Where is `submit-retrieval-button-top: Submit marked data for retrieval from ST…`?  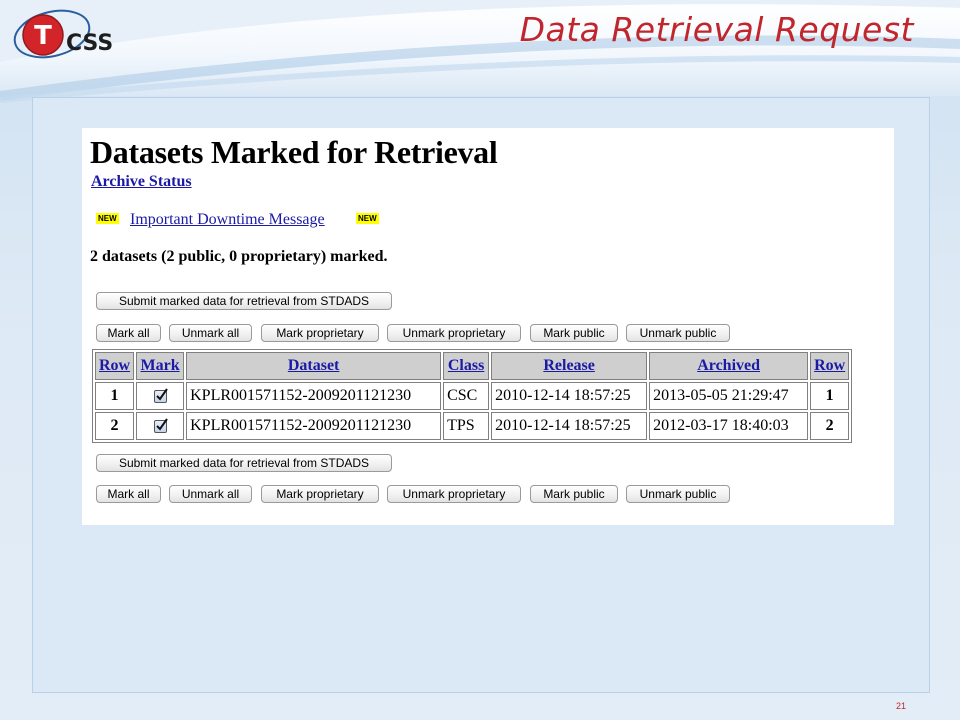
submit-retrieval-button-top: Submit marked data for retrieval from ST… is located at coordinates (244, 301).